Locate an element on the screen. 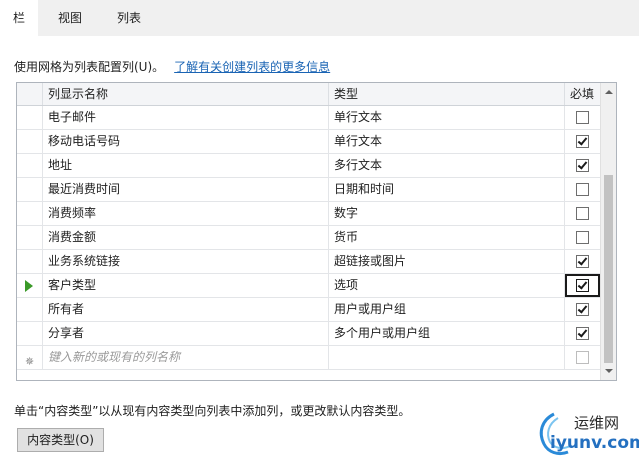 Image resolution: width=639 pixels, height=463 pixels. table-row: 消费频率 数字 is located at coordinates (308, 214).